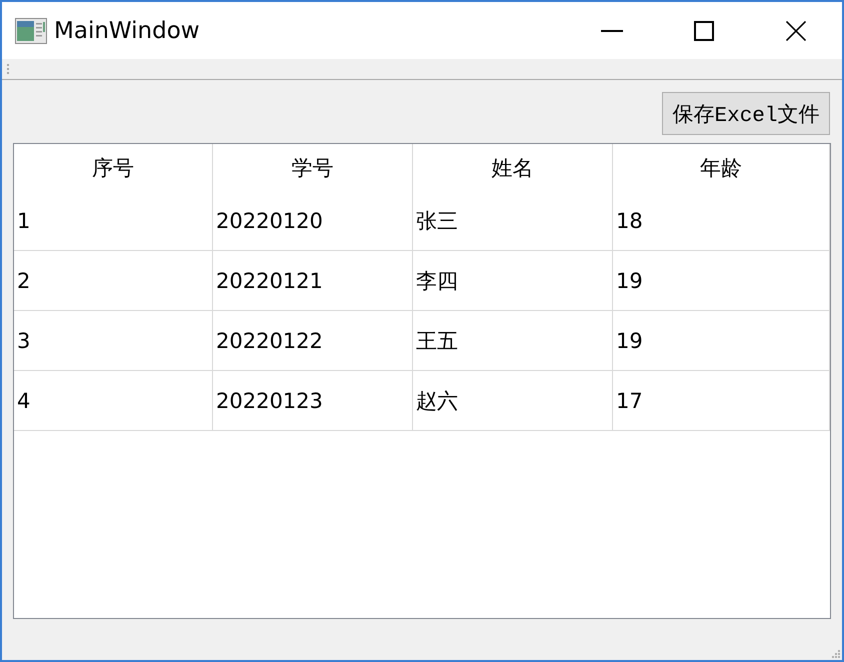 Image resolution: width=844 pixels, height=662 pixels. Describe the element at coordinates (704, 30) in the screenshot. I see `maximize-icon` at that location.